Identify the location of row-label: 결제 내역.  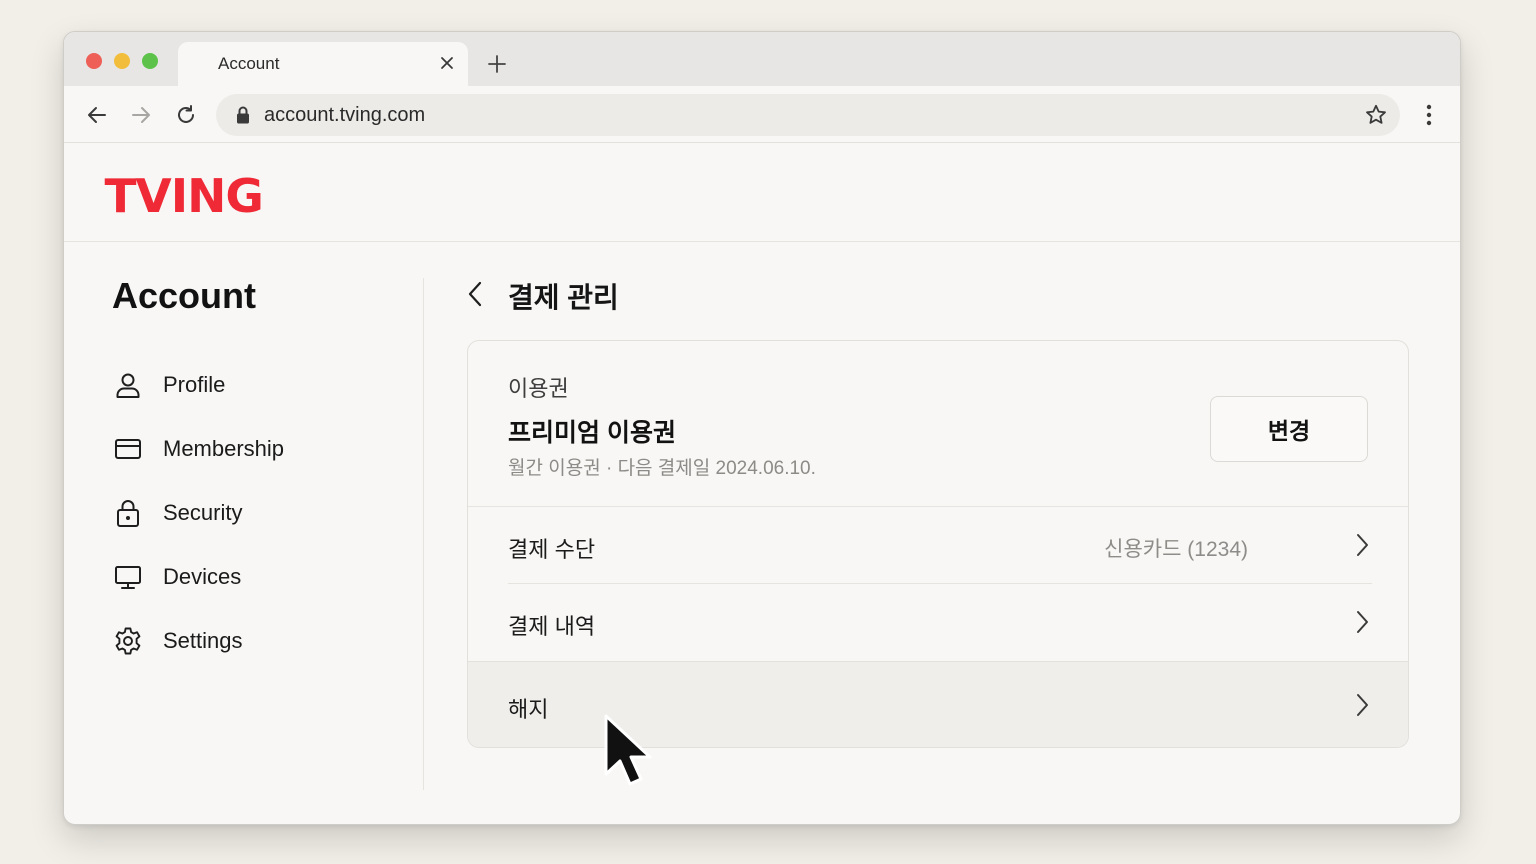
(552, 626).